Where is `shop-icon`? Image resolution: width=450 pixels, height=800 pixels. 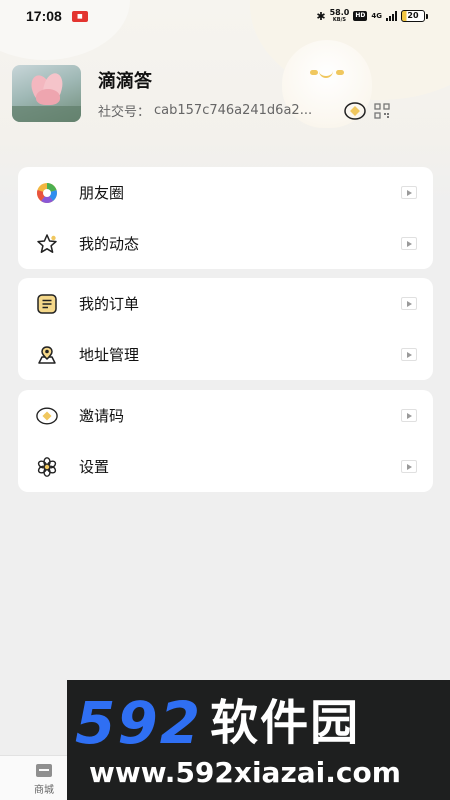
shop-icon is located at coordinates (44, 770).